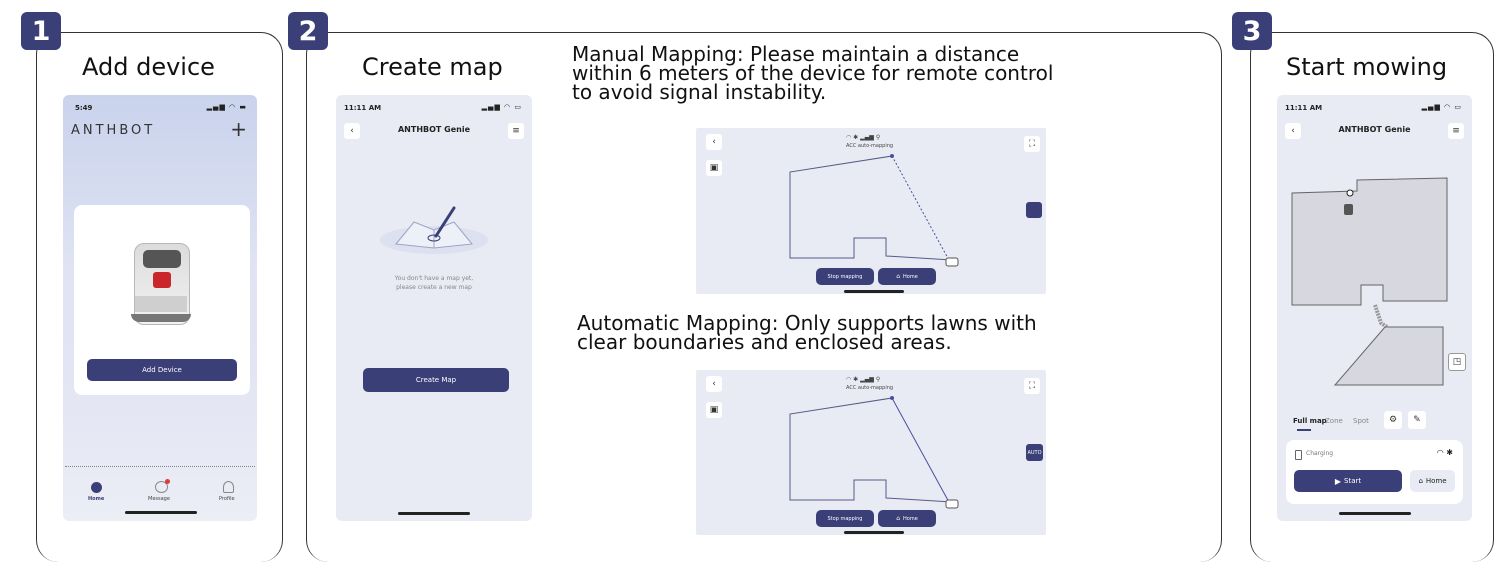  I want to click on battery-icon, so click(1298, 455).